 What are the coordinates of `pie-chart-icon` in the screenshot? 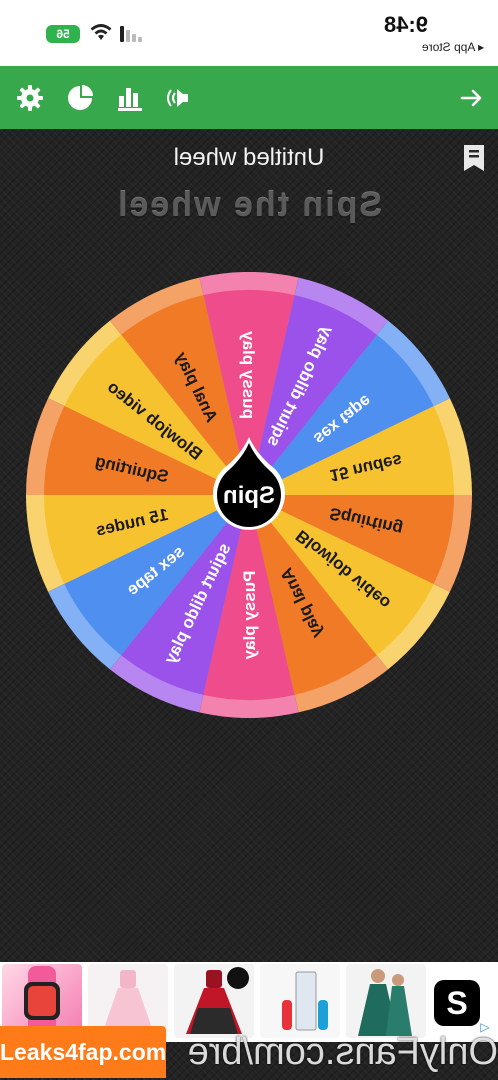 It's located at (80, 98).